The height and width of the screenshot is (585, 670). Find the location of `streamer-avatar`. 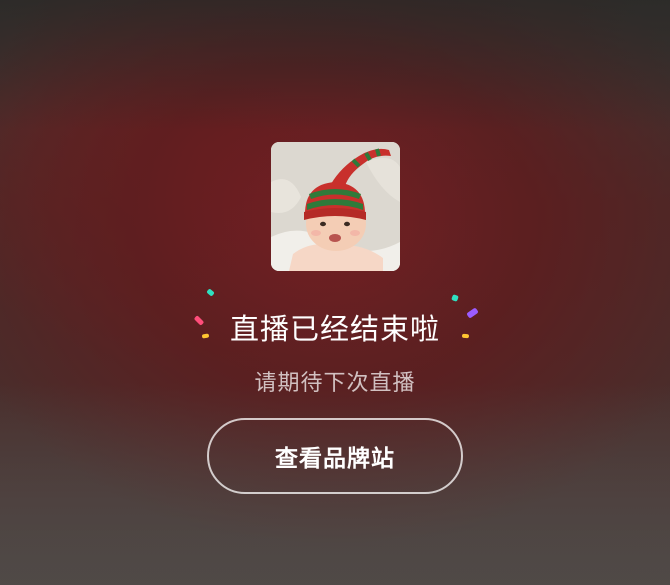

streamer-avatar is located at coordinates (335, 206).